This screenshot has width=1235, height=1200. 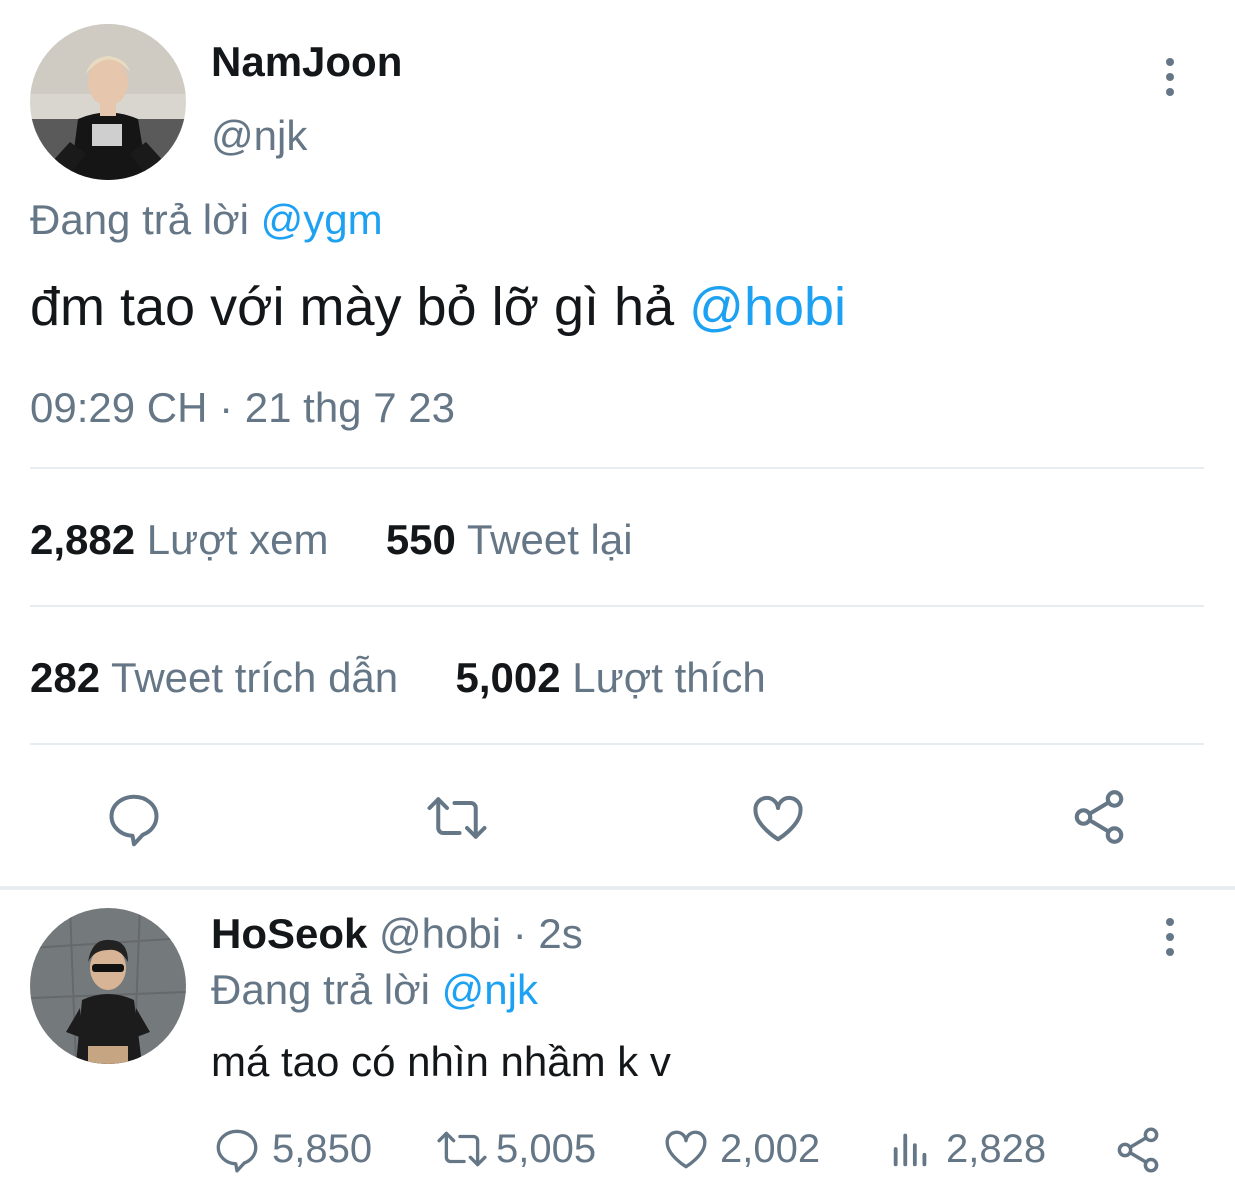 I want to click on reply-time: · 2s, so click(x=548, y=933).